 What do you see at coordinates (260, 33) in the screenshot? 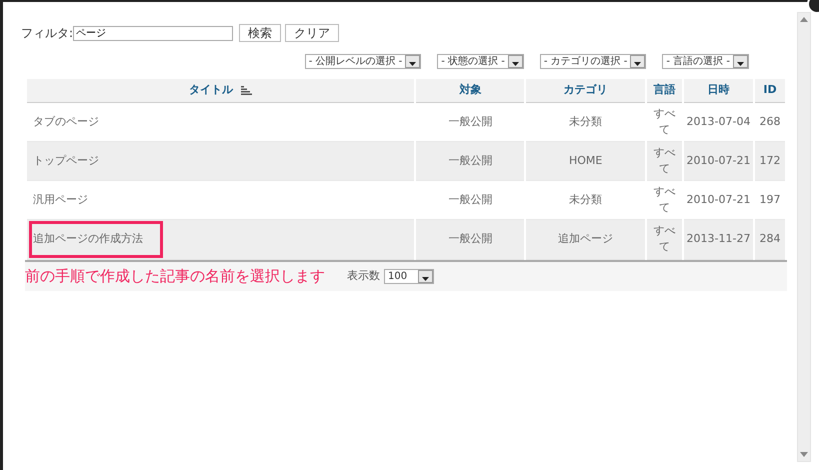
I see `search-button: 検索` at bounding box center [260, 33].